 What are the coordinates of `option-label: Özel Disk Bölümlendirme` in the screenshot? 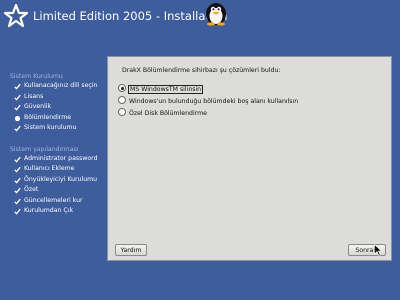 It's located at (168, 113).